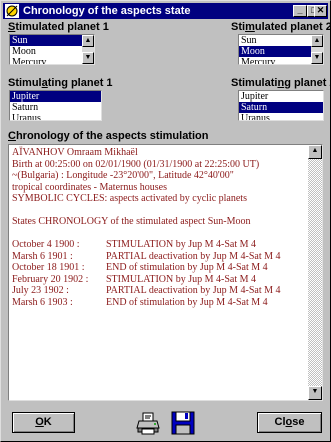 Image resolution: width=331 pixels, height=442 pixels. What do you see at coordinates (108, 136) in the screenshot?
I see `chronology-label: Chronology of the aspects stimulation` at bounding box center [108, 136].